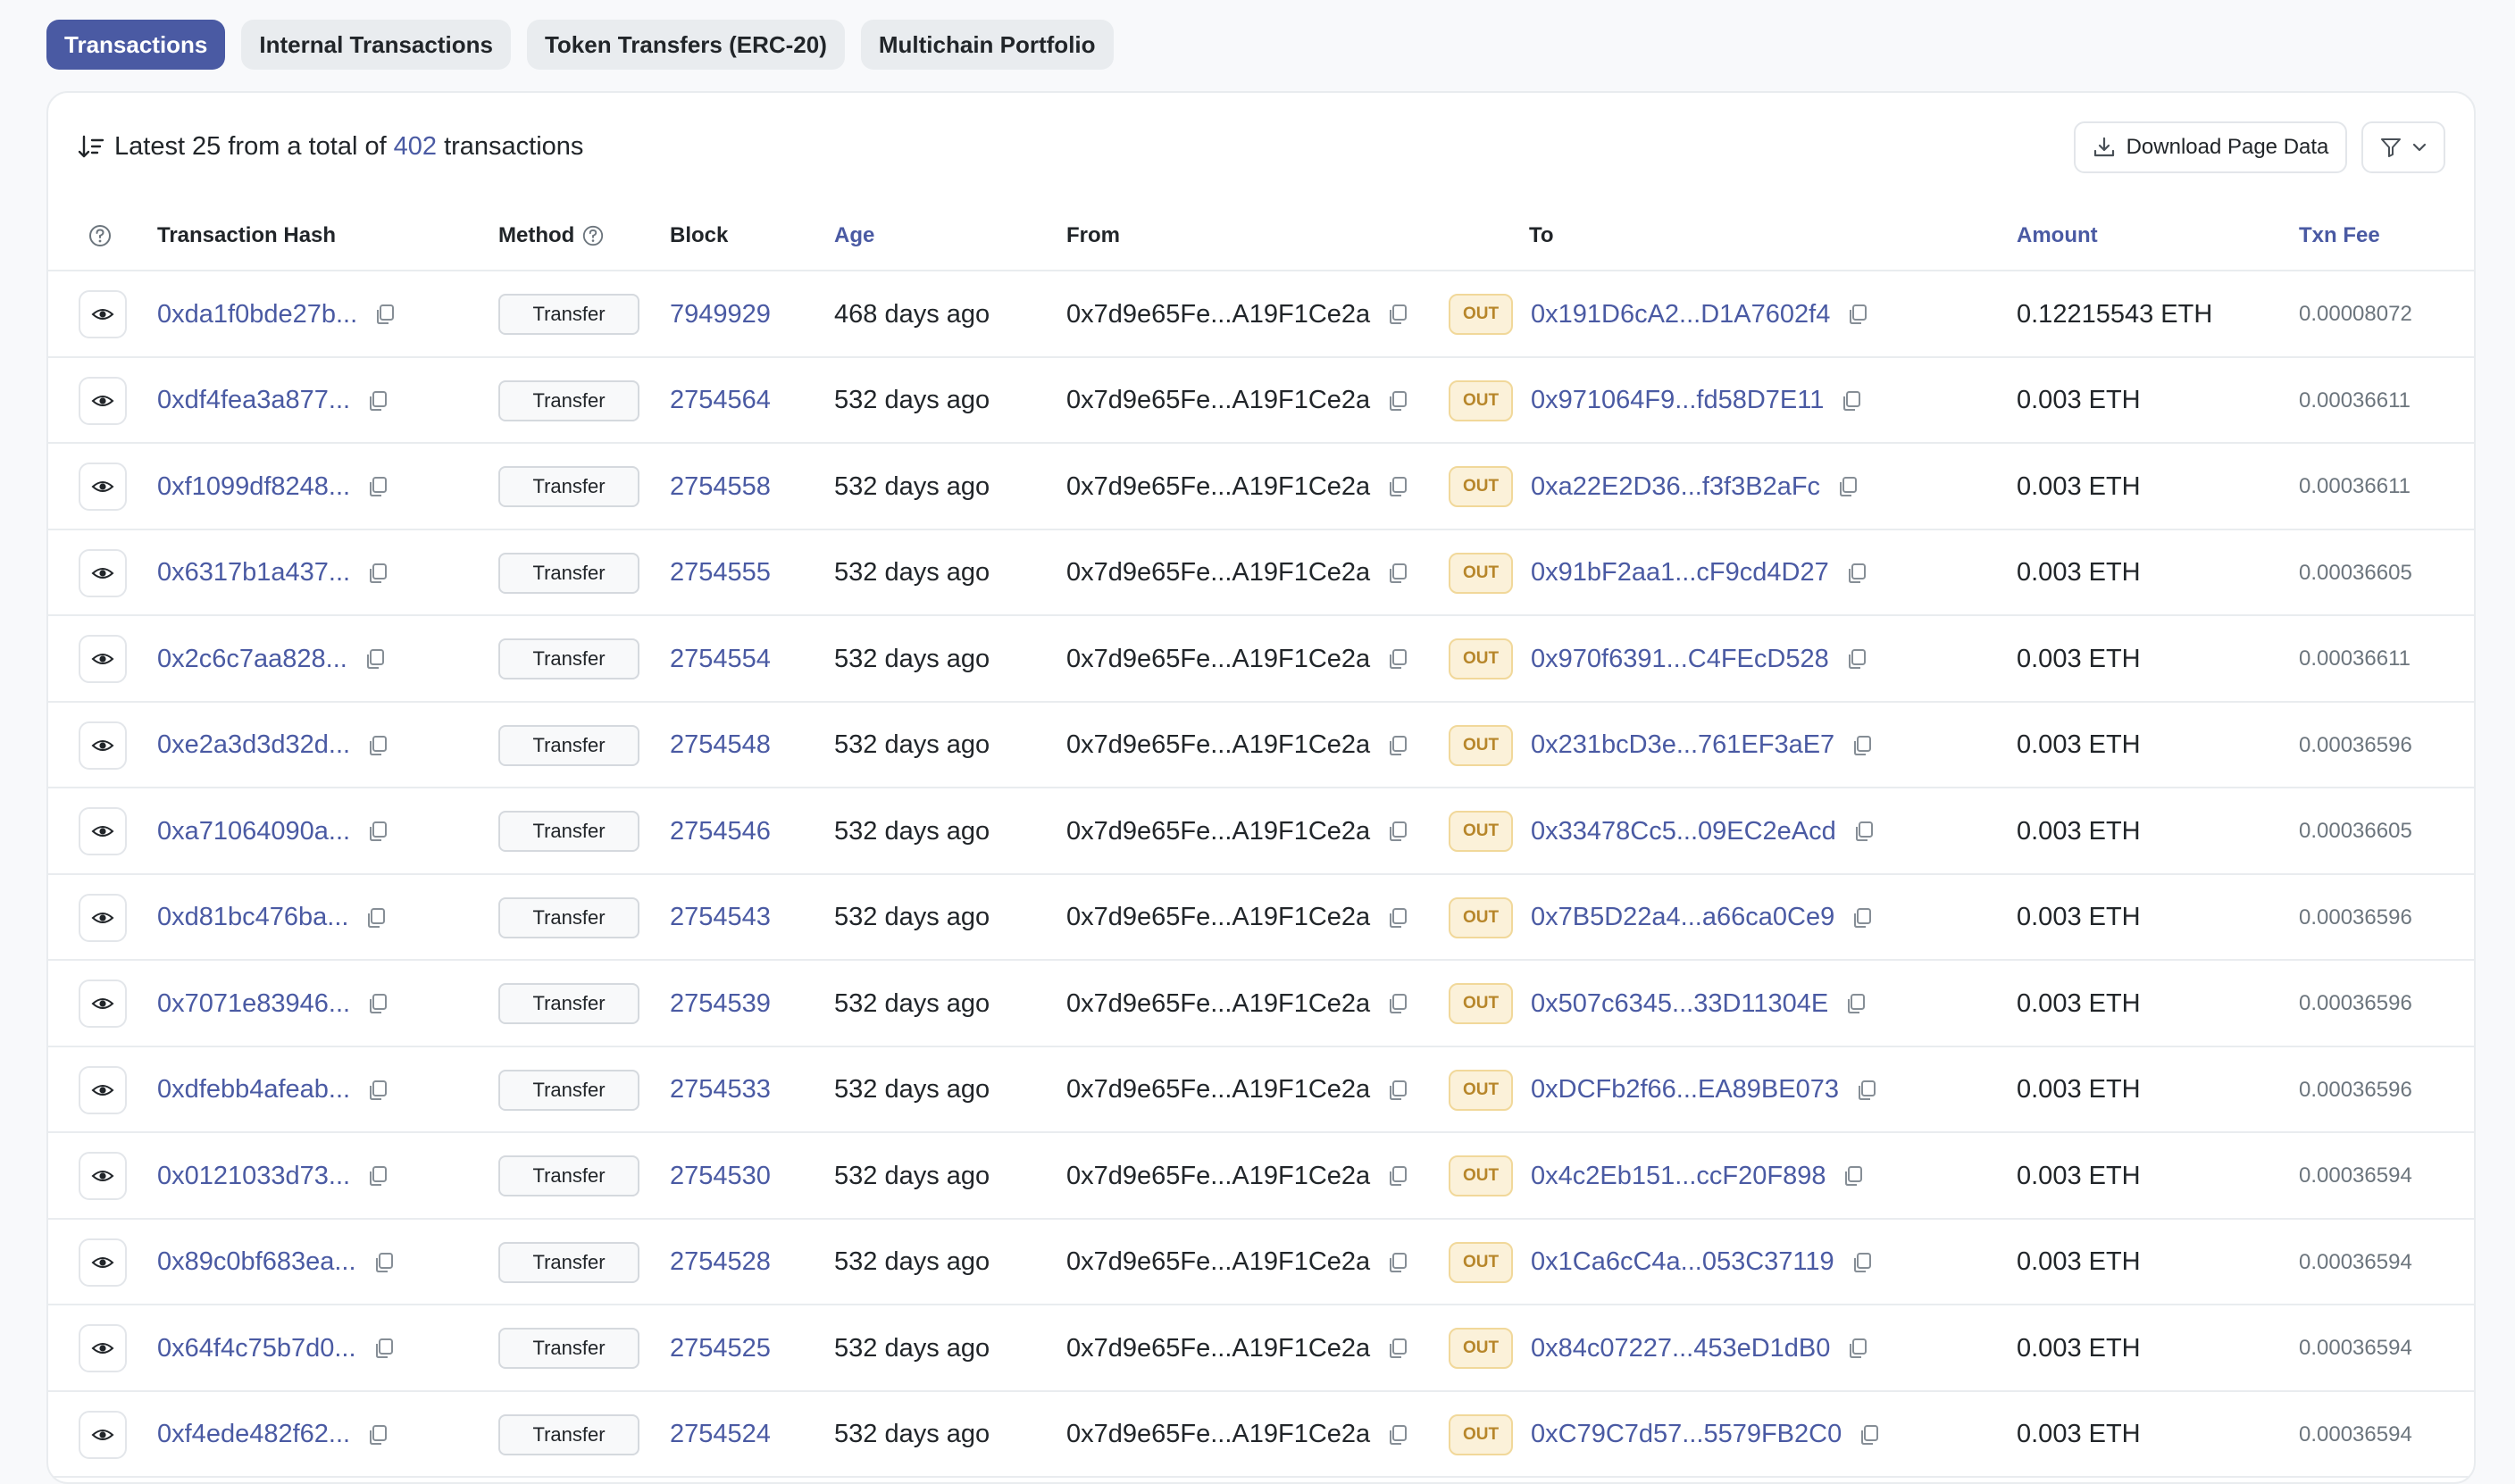  What do you see at coordinates (593, 235) in the screenshot?
I see `help-circle-icon` at bounding box center [593, 235].